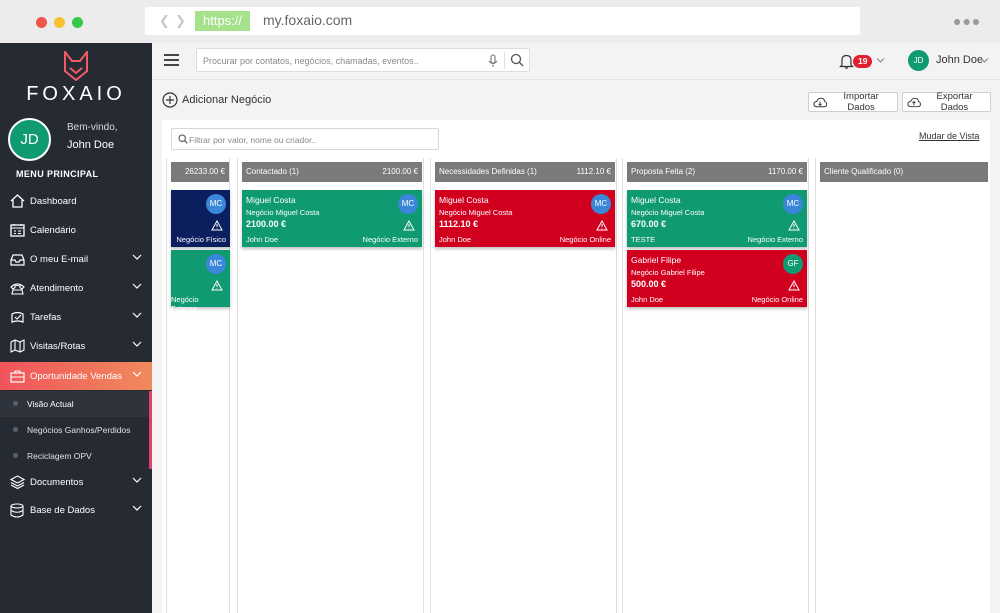 This screenshot has width=1000, height=613. What do you see at coordinates (29, 139) in the screenshot?
I see `avatar: JD` at bounding box center [29, 139].